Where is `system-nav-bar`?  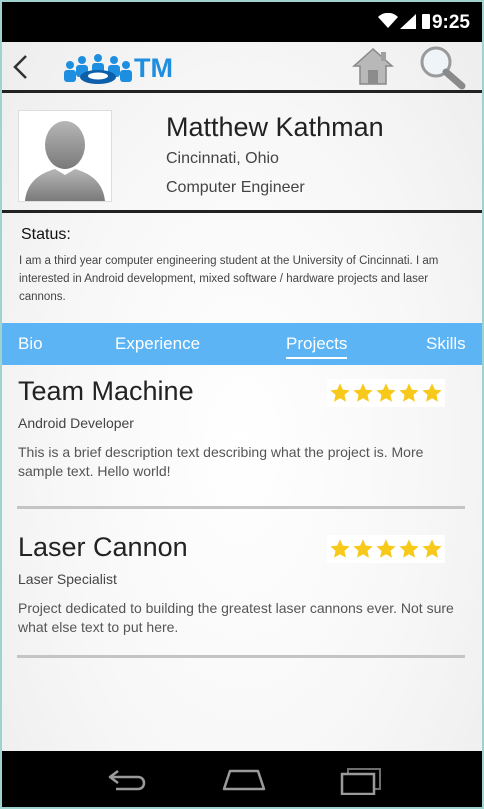 system-nav-bar is located at coordinates (242, 779).